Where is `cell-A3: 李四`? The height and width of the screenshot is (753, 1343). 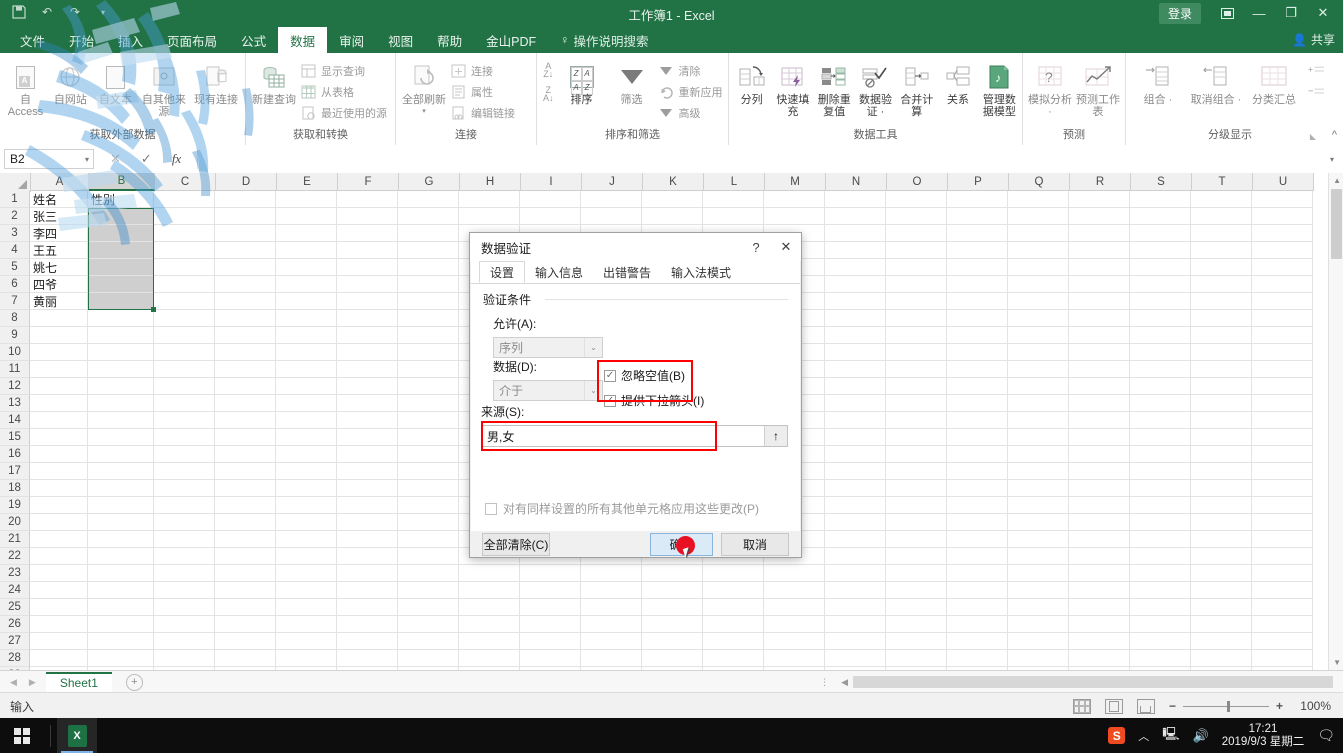
cell-A3: 李四 is located at coordinates (59, 233).